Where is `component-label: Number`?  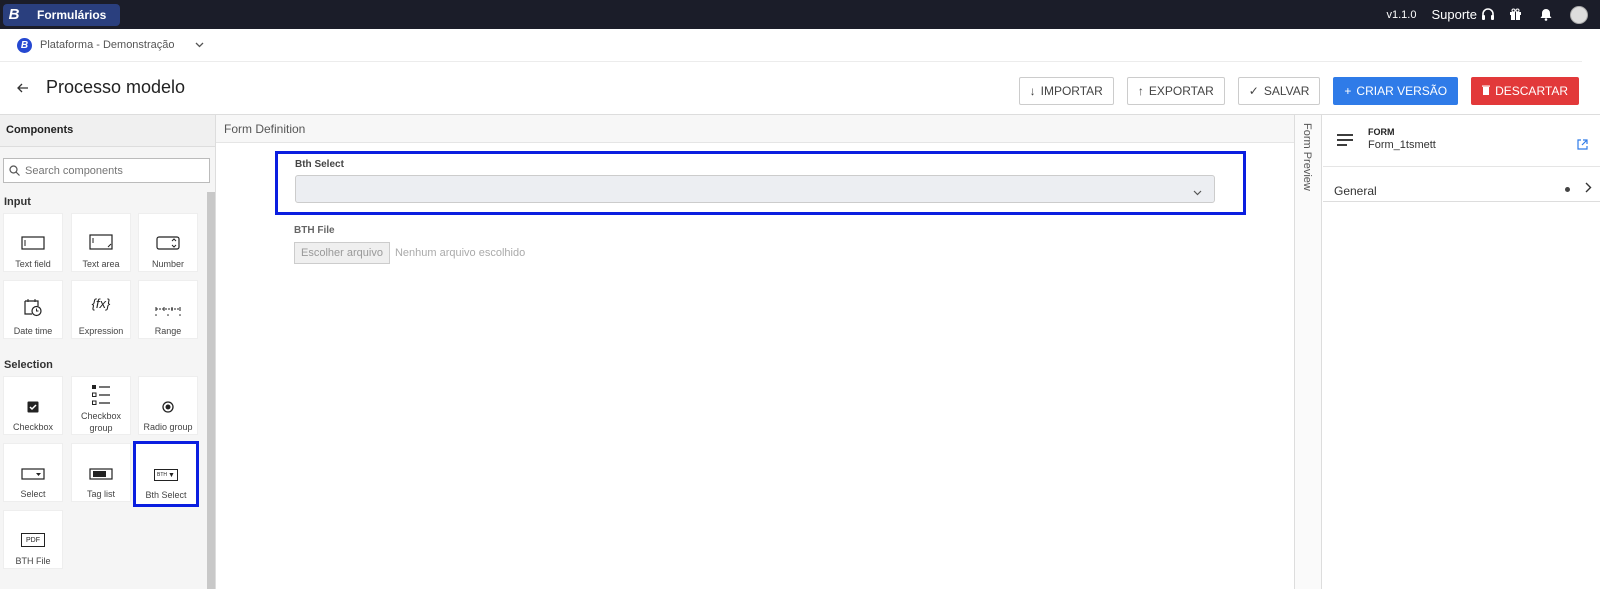
component-label: Number is located at coordinates (167, 264).